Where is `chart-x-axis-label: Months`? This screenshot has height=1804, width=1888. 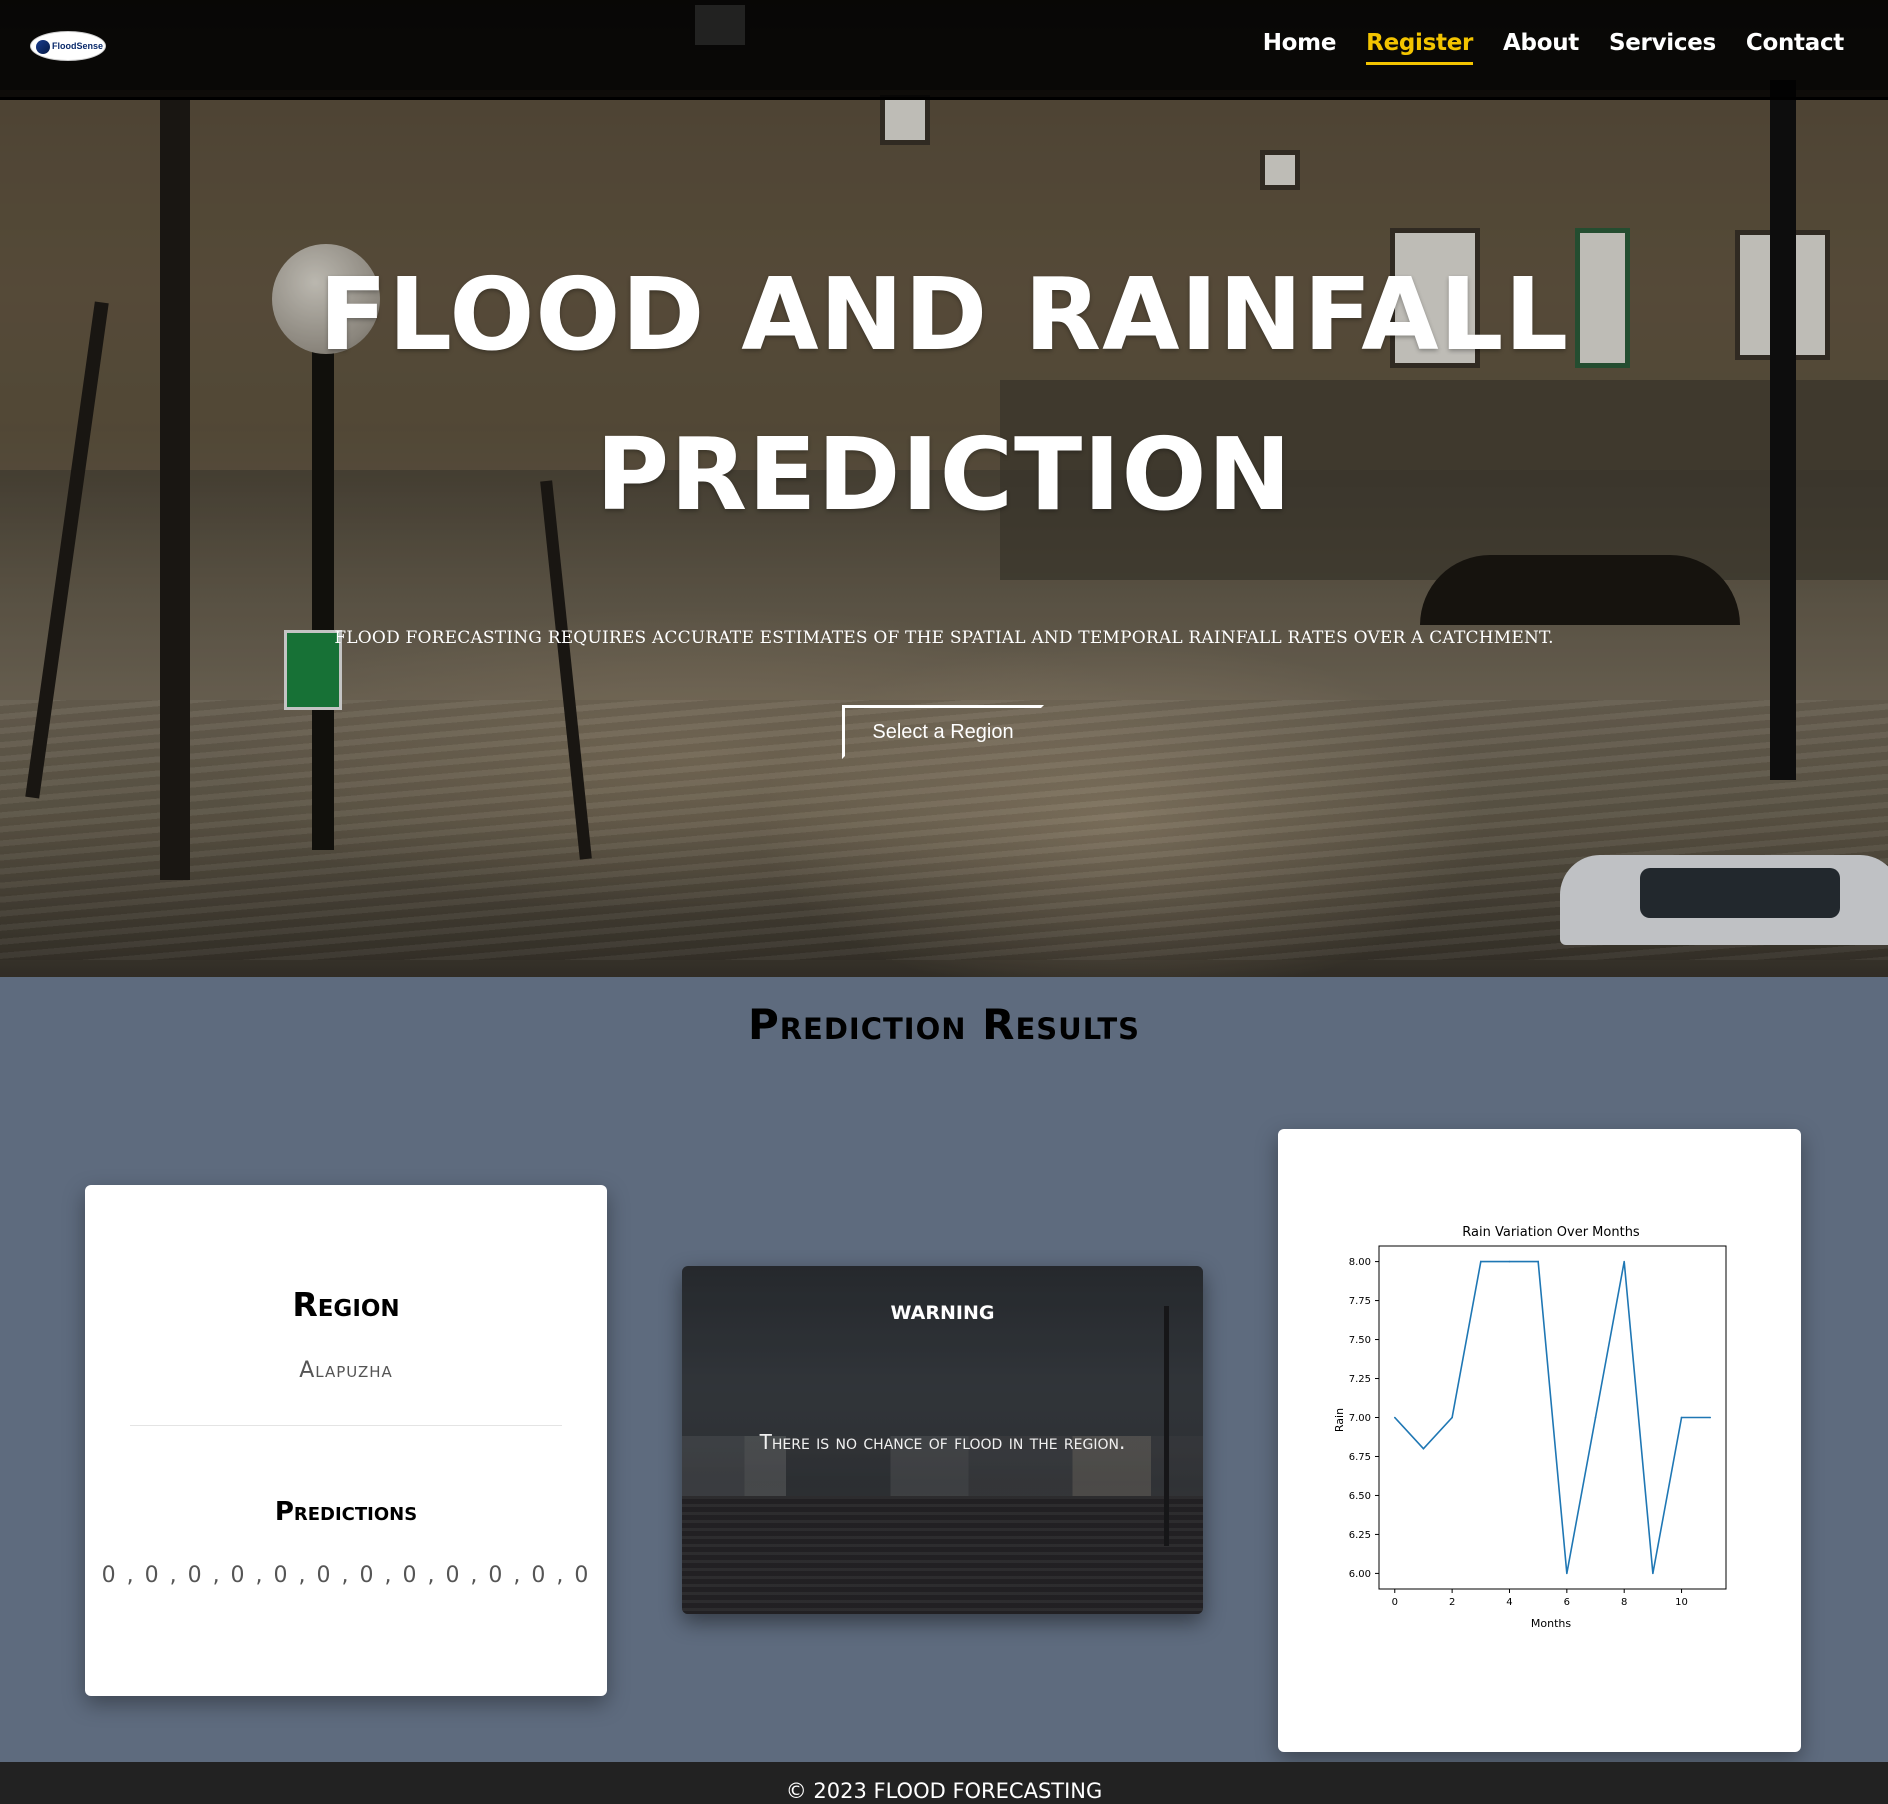 chart-x-axis-label: Months is located at coordinates (1551, 1623).